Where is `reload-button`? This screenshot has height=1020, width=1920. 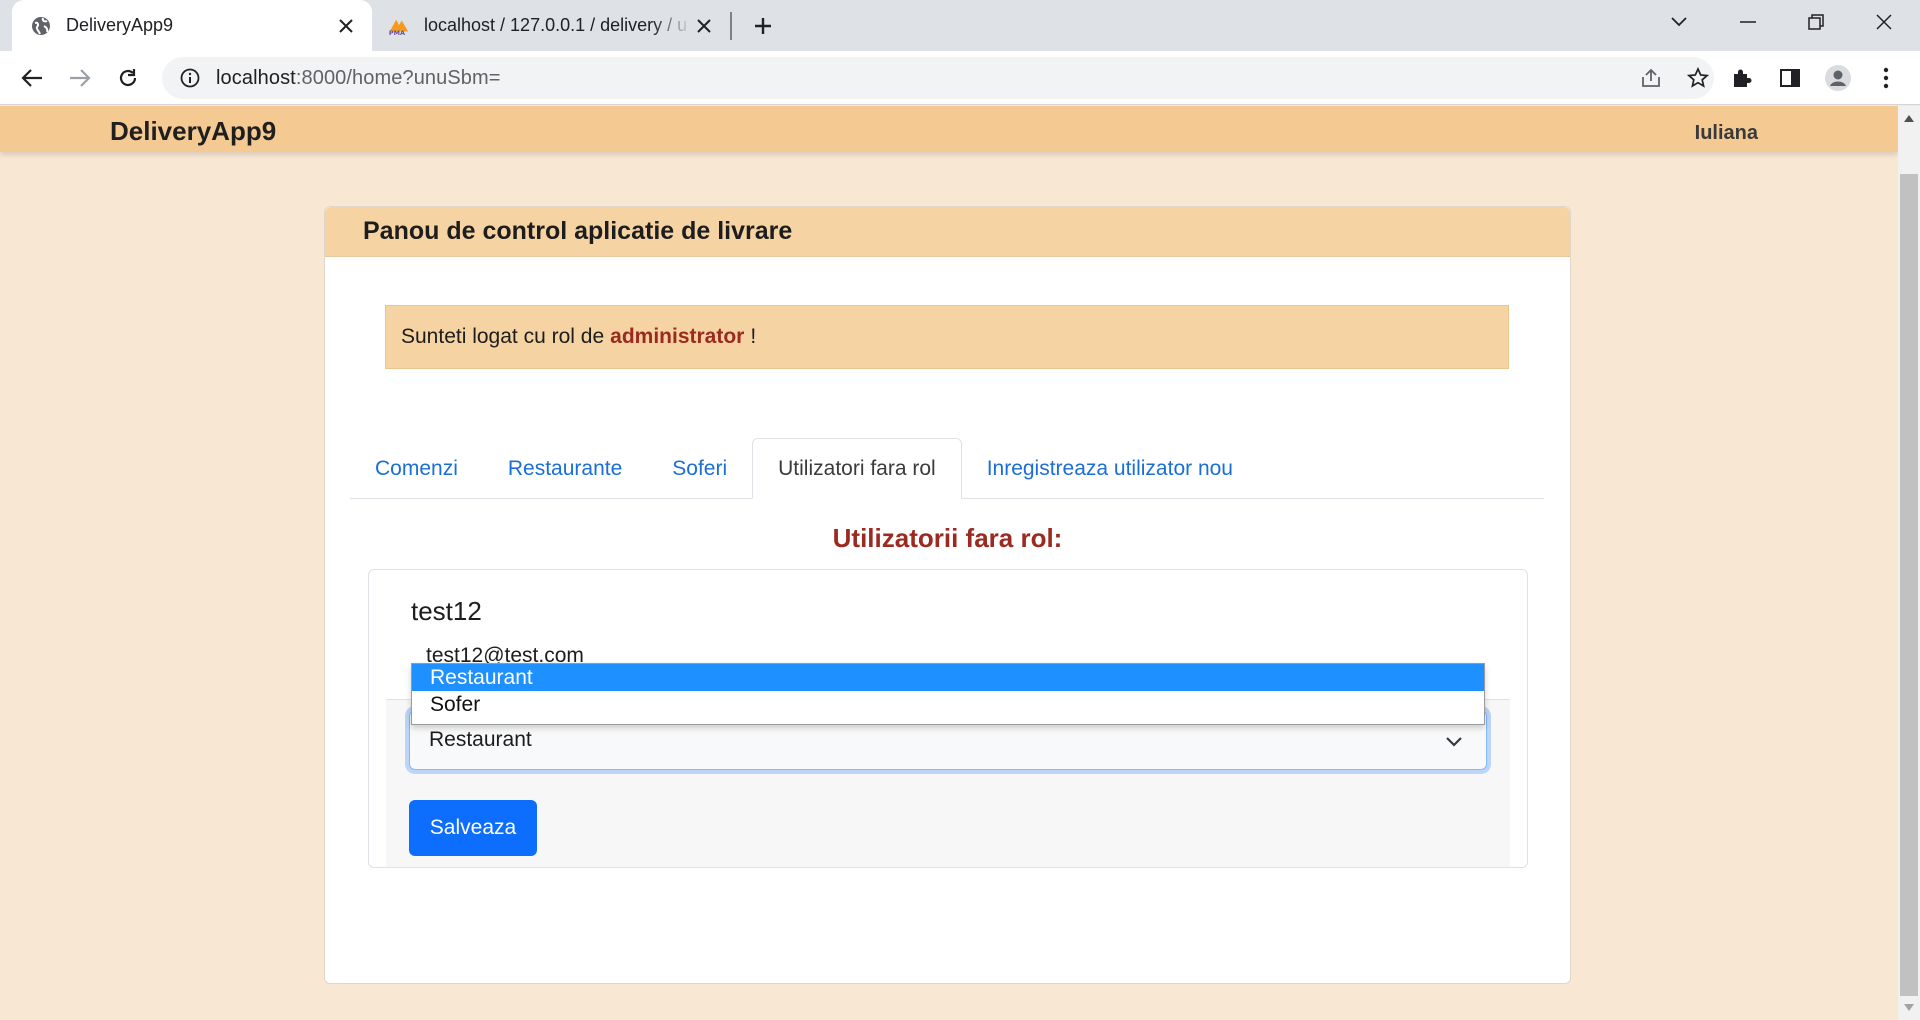 reload-button is located at coordinates (128, 78).